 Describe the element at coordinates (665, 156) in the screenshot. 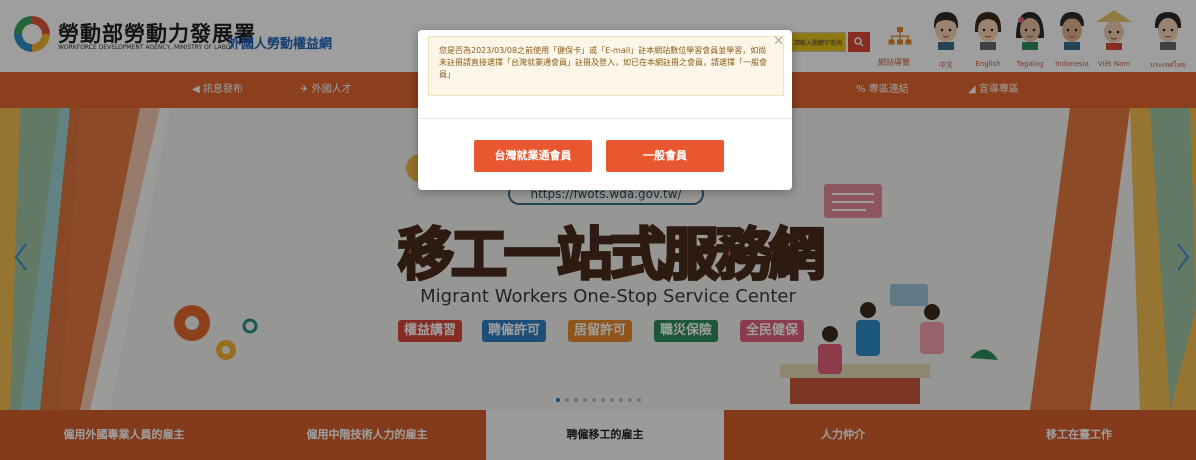

I see `general-member-button: 一般會員` at that location.